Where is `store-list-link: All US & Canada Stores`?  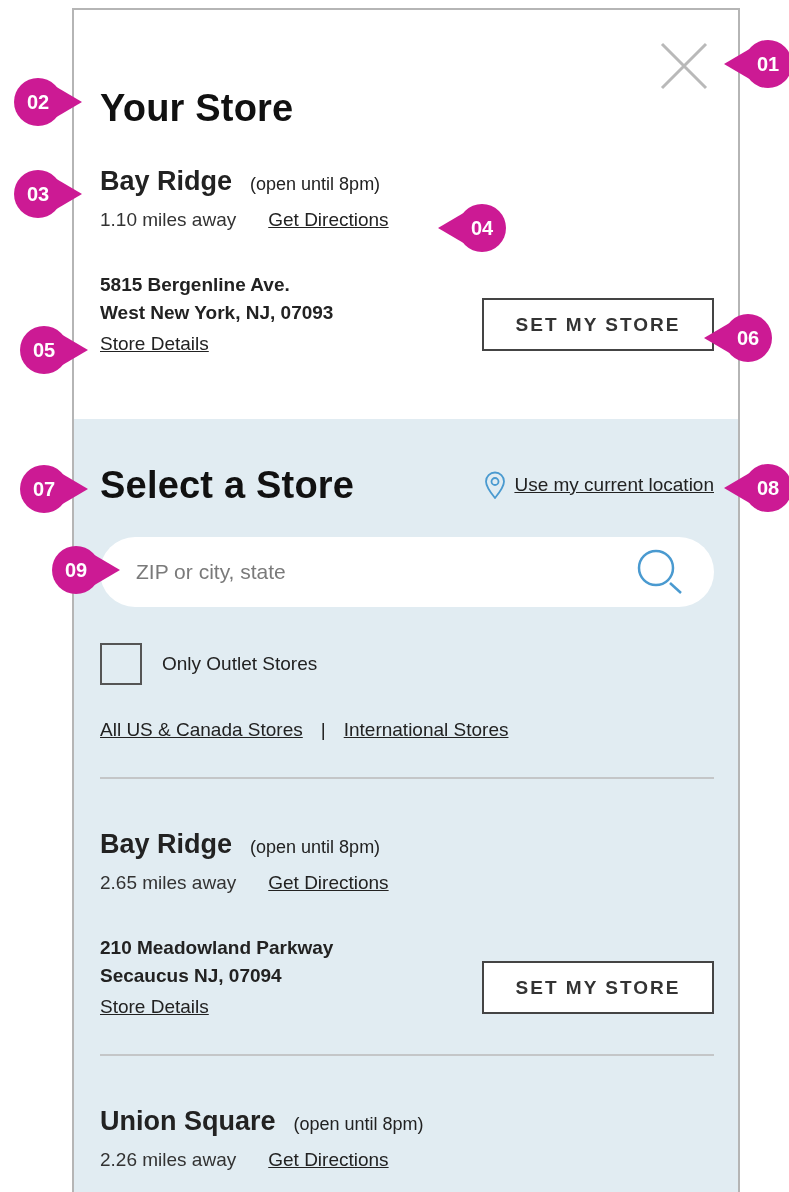
store-list-link: All US & Canada Stores is located at coordinates (201, 730).